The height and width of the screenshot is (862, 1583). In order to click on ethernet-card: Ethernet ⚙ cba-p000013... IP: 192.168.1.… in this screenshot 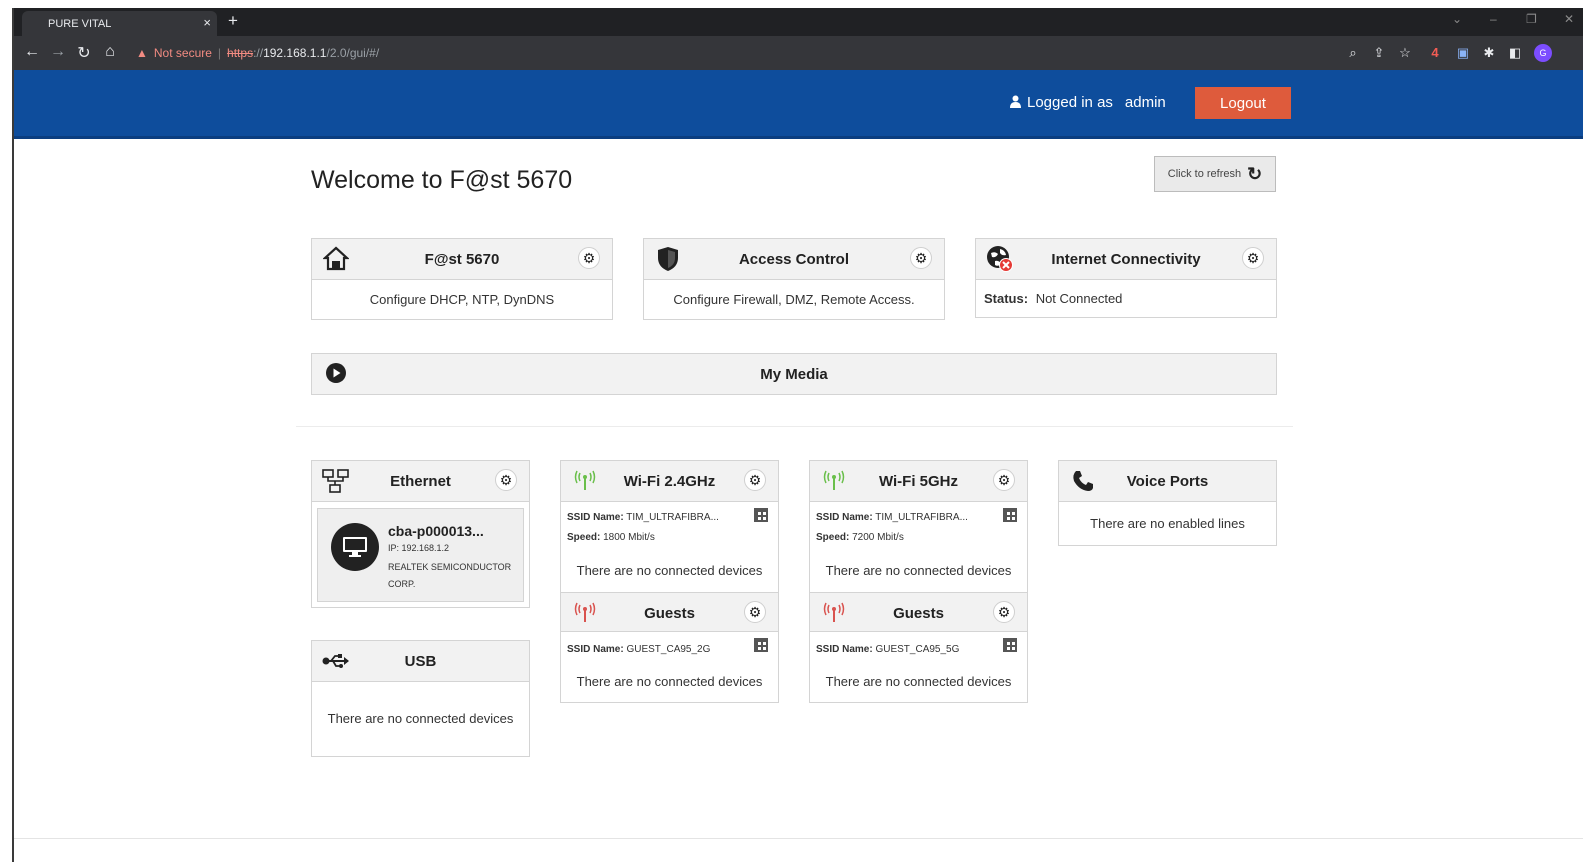, I will do `click(420, 534)`.